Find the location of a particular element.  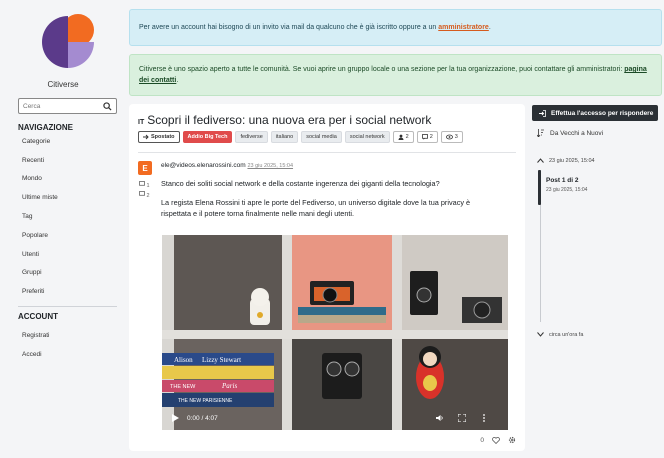

posts-count-badge: 2 is located at coordinates (427, 137).